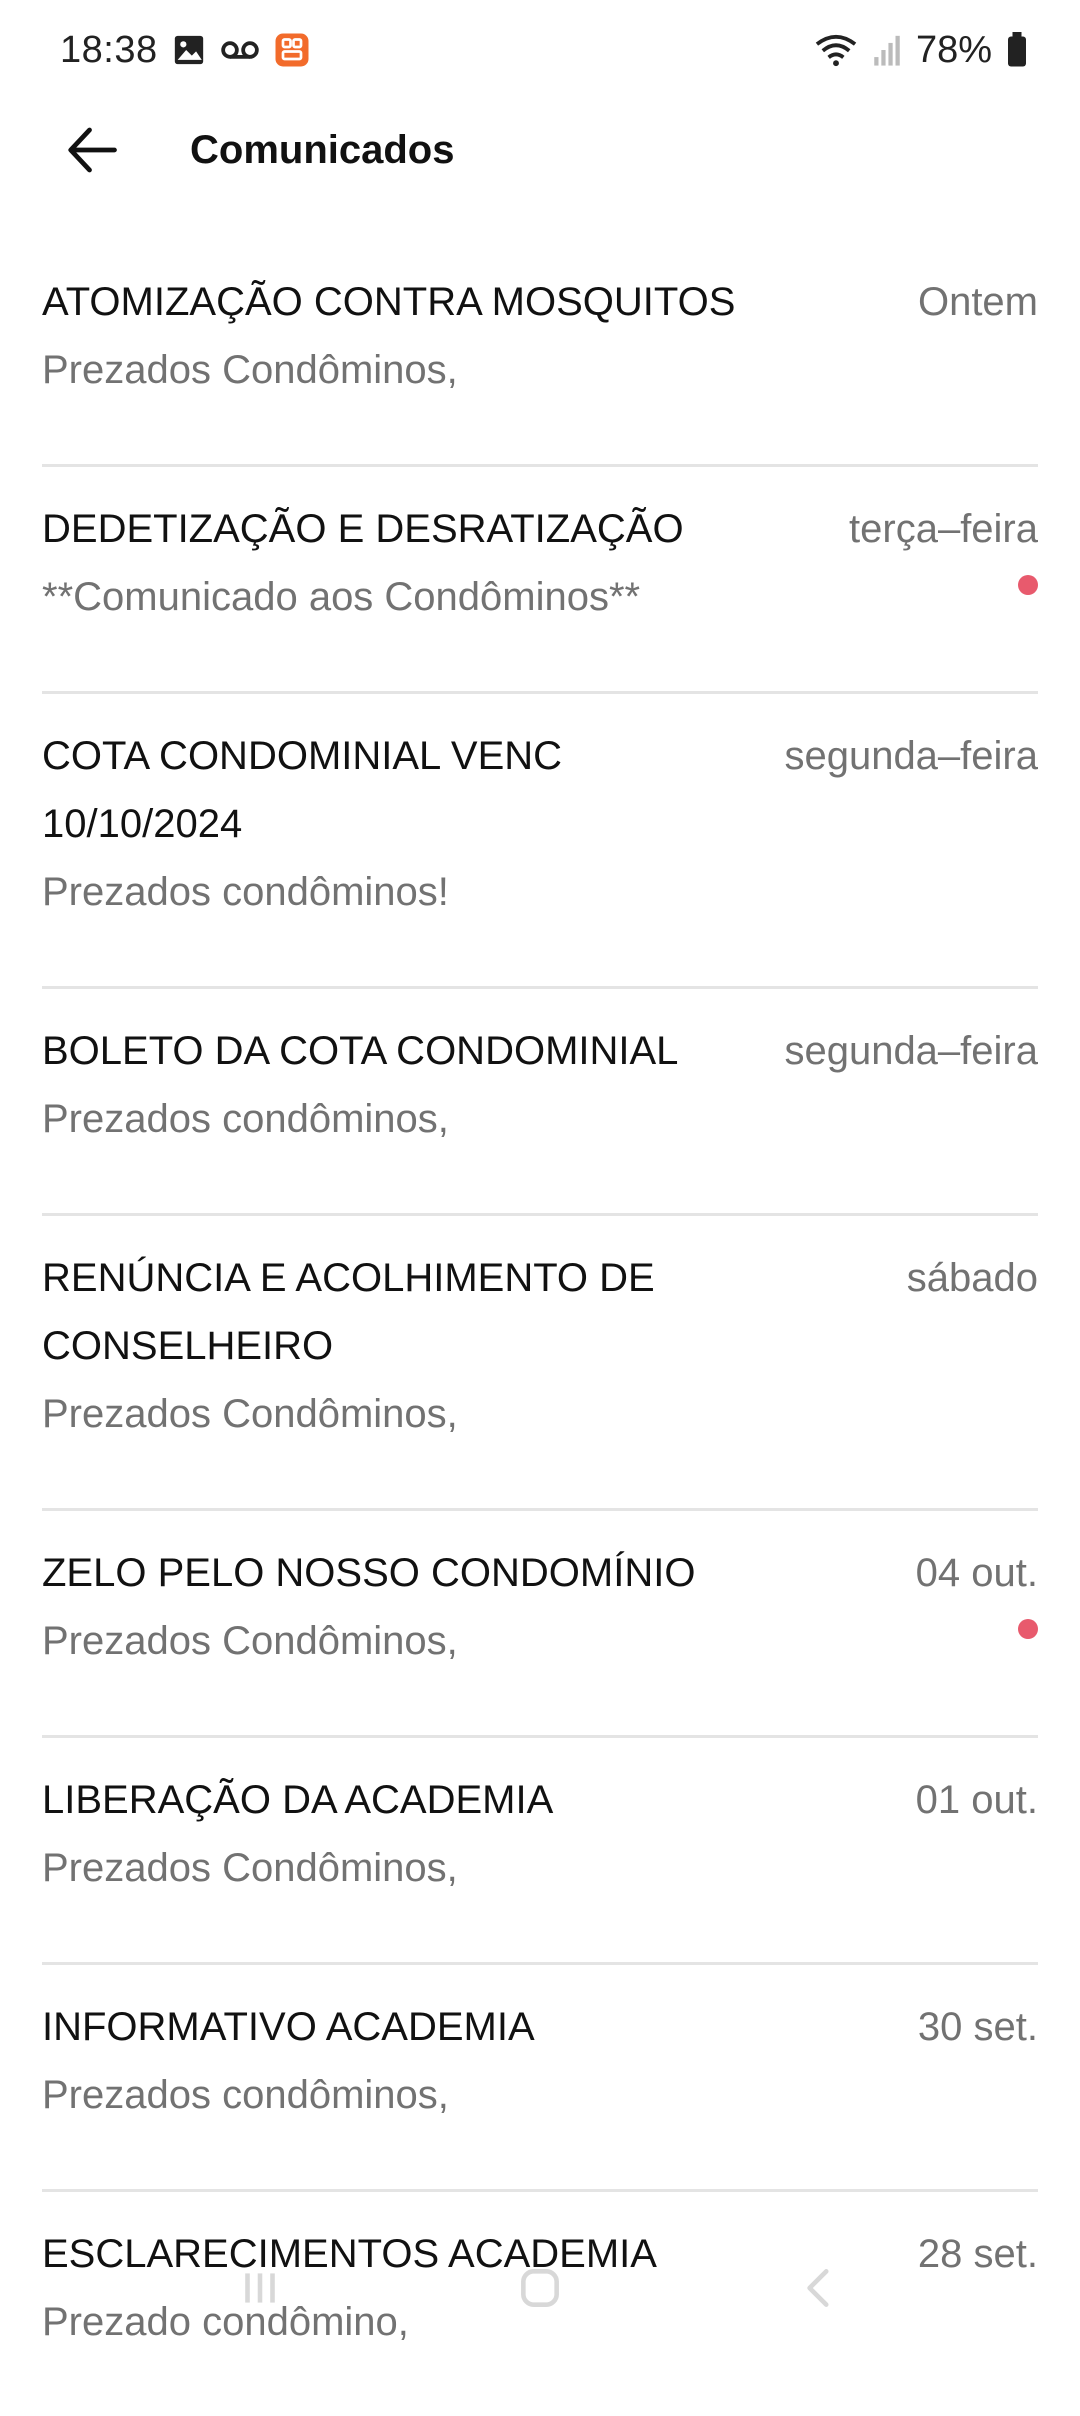 The width and height of the screenshot is (1080, 2416). I want to click on message-title: ATOMIZAÇÃO CONTRA MOSQUITOS, so click(389, 302).